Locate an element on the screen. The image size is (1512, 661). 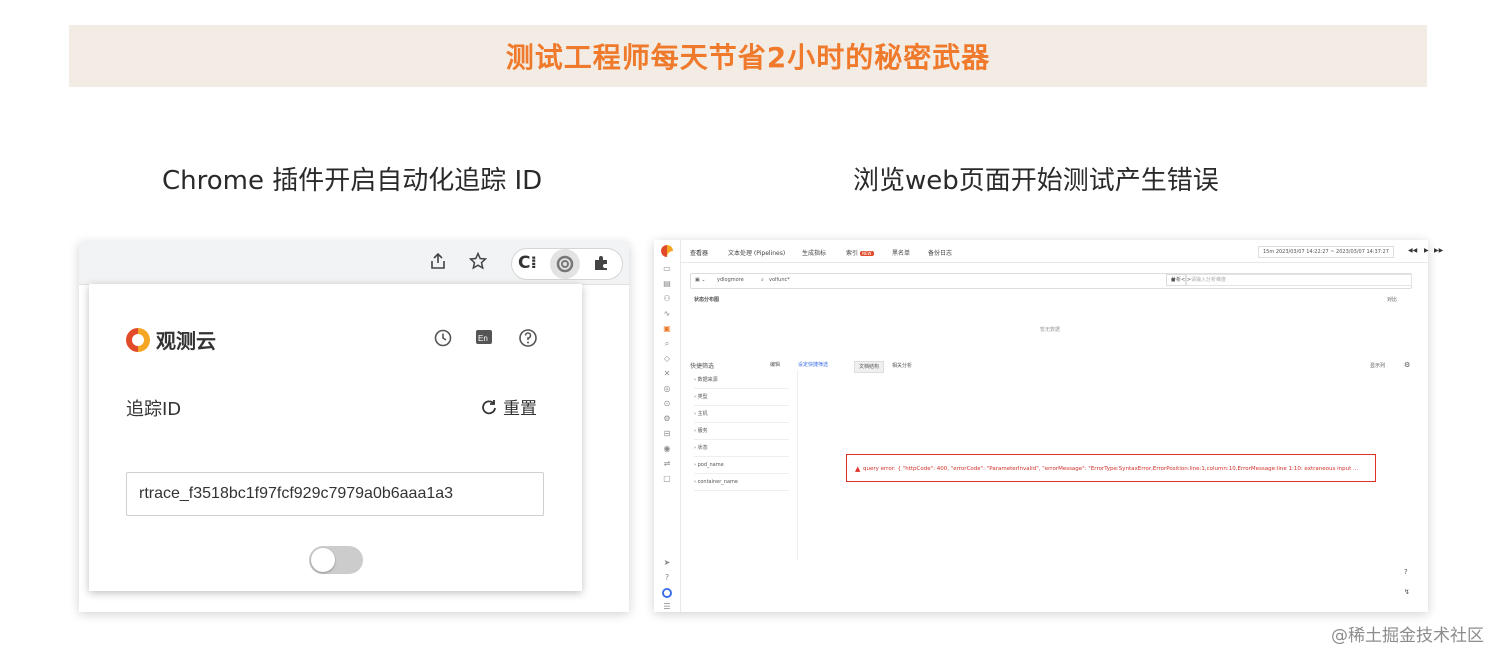
quick-filter-title: 快捷筛选 is located at coordinates (702, 366).